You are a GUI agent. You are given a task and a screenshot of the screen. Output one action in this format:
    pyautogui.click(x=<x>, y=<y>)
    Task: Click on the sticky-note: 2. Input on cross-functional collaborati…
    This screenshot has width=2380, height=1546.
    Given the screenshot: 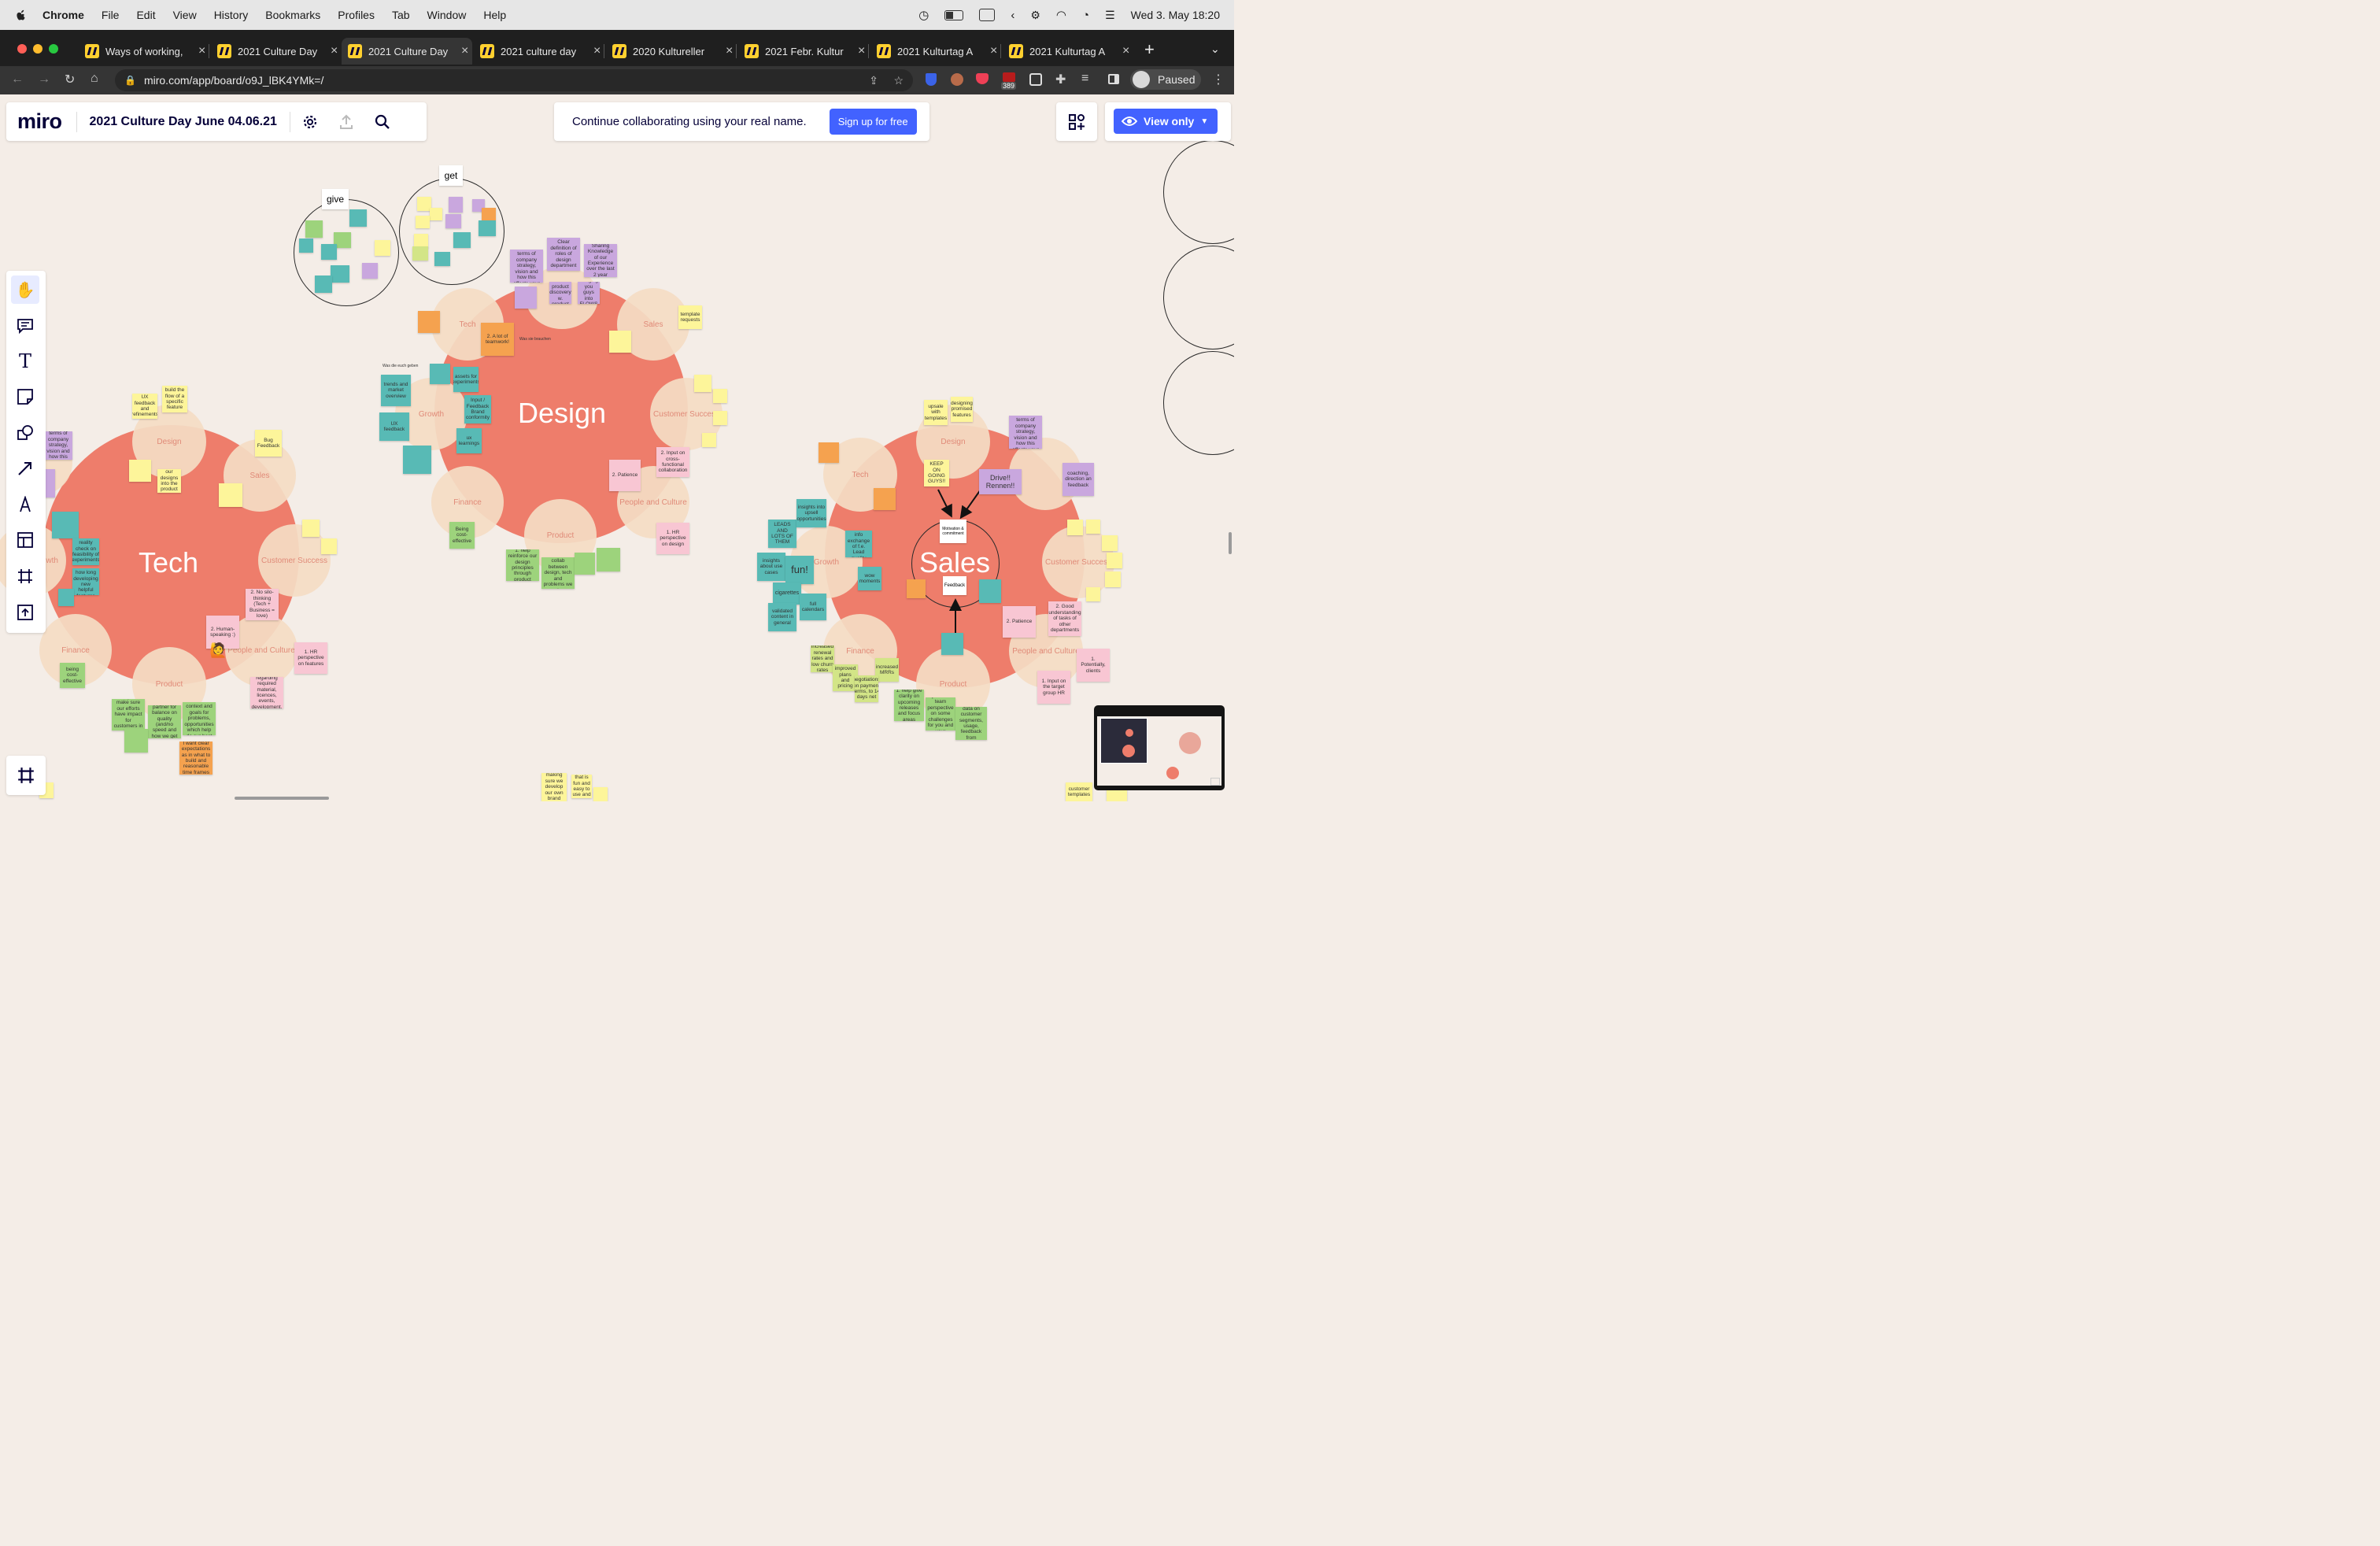 What is the action you would take?
    pyautogui.click(x=672, y=462)
    